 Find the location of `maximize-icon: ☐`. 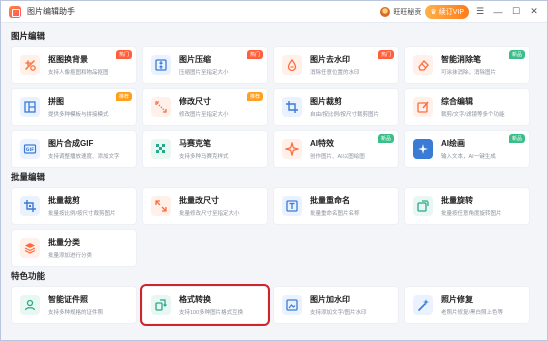

maximize-icon: ☐ is located at coordinates (516, 12).